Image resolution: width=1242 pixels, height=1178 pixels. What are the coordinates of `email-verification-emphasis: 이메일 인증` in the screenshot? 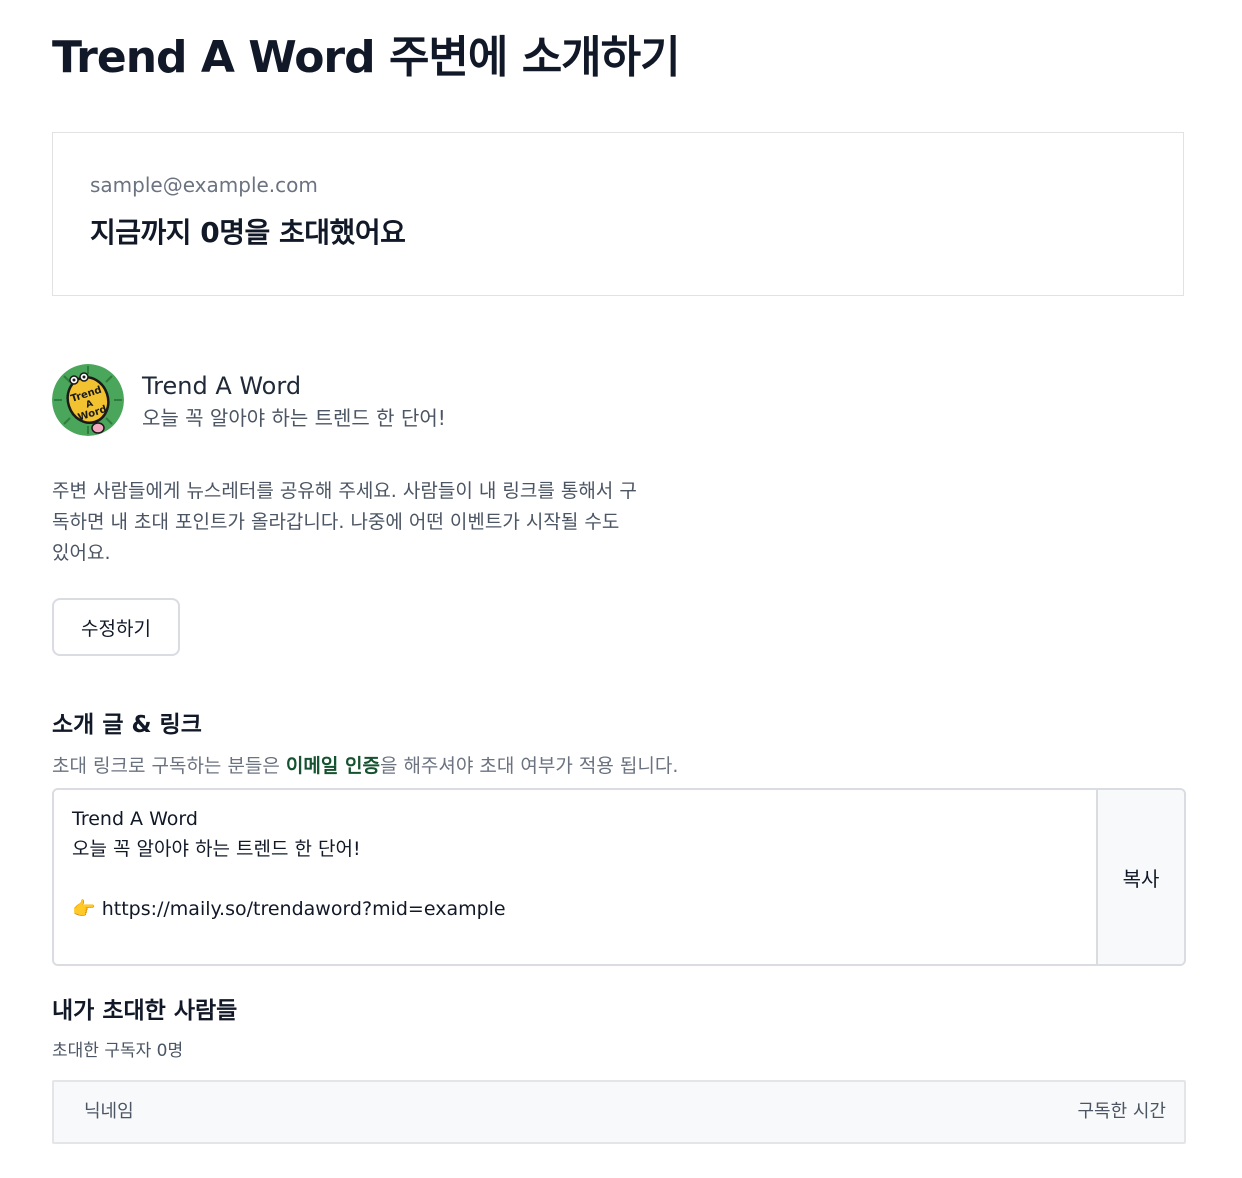 It's located at (332, 766).